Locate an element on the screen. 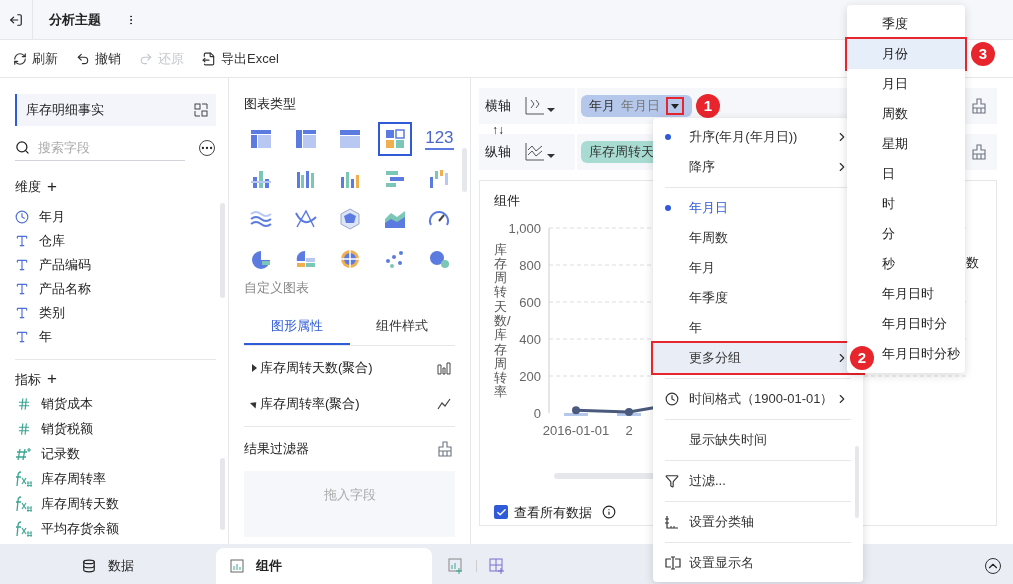  axis-label: 横轴 is located at coordinates (498, 106).